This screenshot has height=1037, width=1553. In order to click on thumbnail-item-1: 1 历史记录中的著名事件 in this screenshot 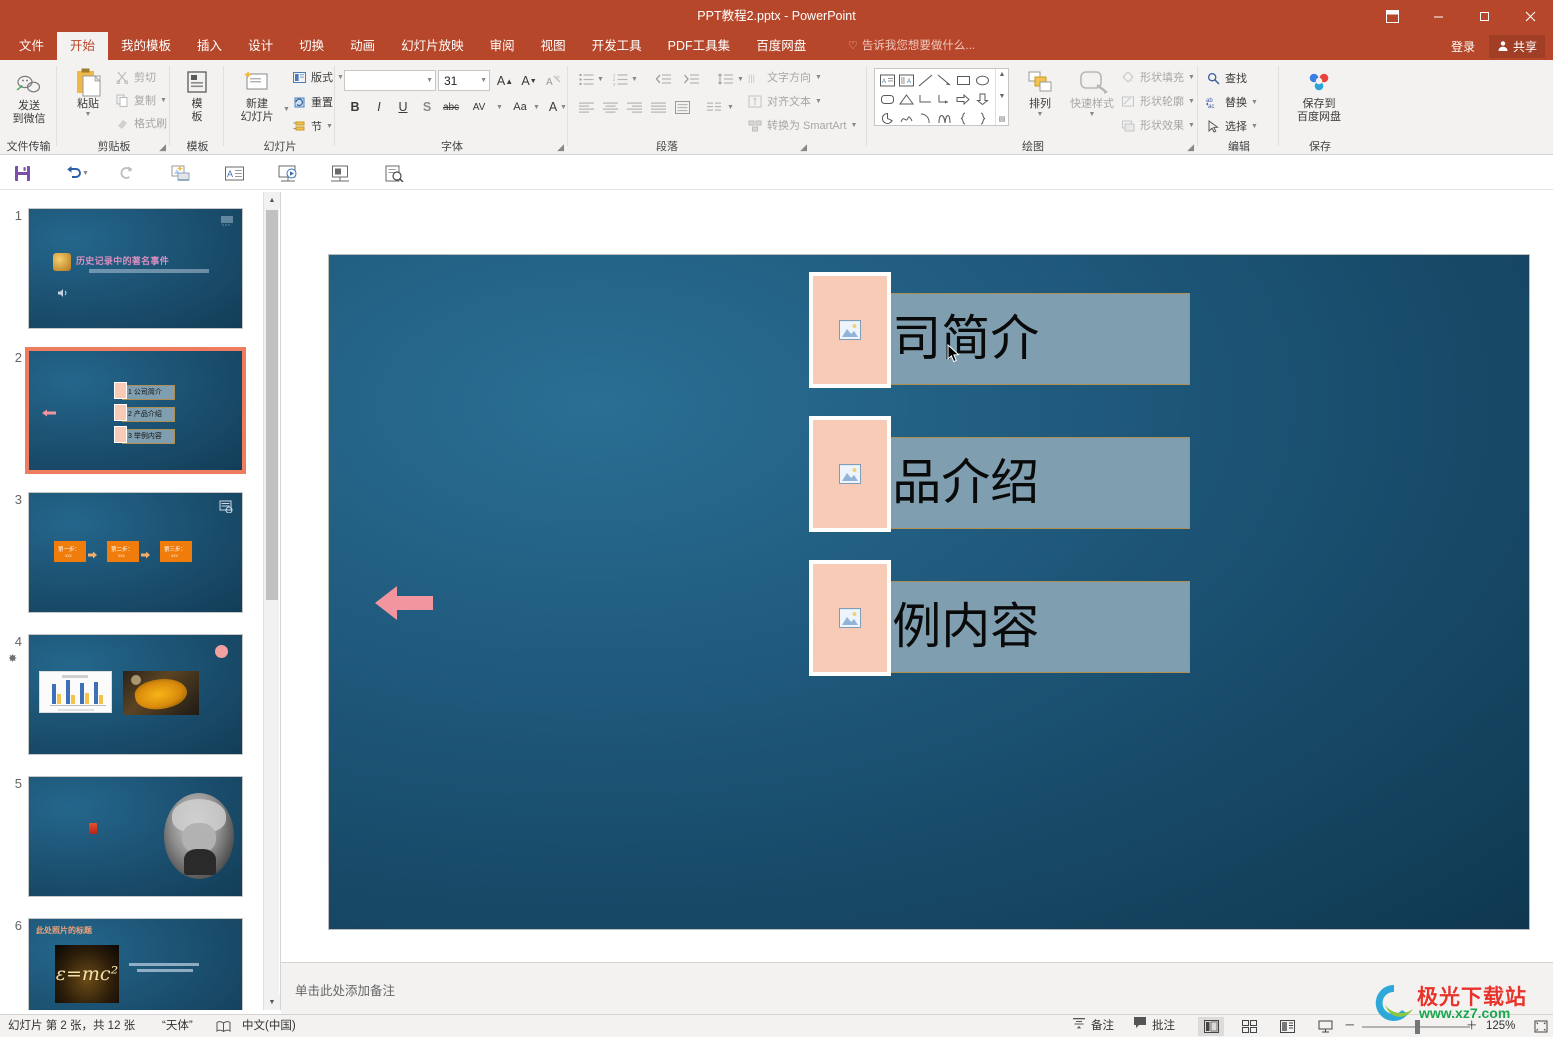, I will do `click(133, 270)`.